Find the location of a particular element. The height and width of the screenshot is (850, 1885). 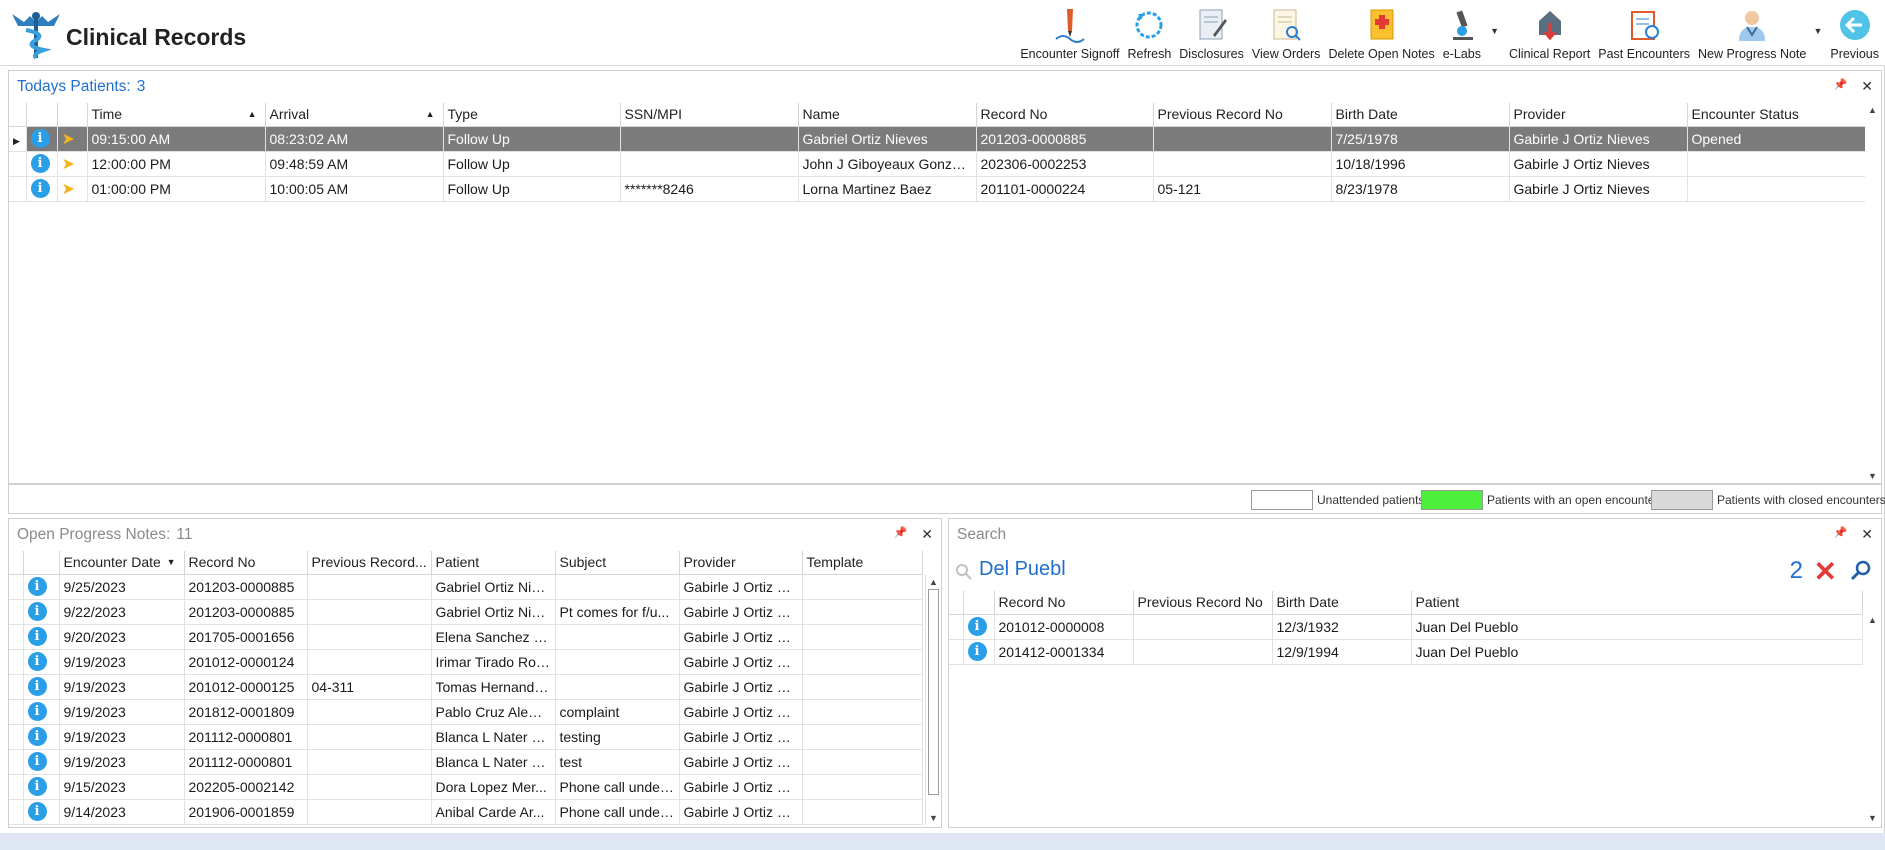

scroll-thumb is located at coordinates (933, 692).